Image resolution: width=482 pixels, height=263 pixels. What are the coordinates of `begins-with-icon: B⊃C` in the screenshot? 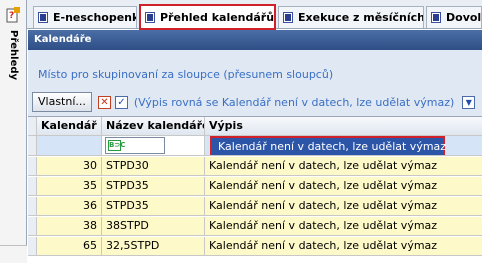 It's located at (116, 145).